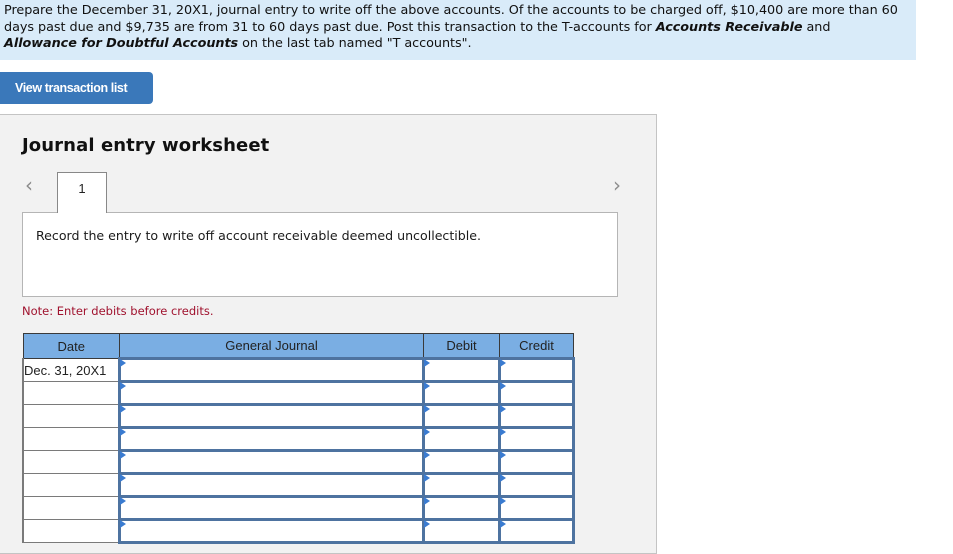 The height and width of the screenshot is (554, 953). What do you see at coordinates (816, 27) in the screenshot?
I see `instructions-text: and` at bounding box center [816, 27].